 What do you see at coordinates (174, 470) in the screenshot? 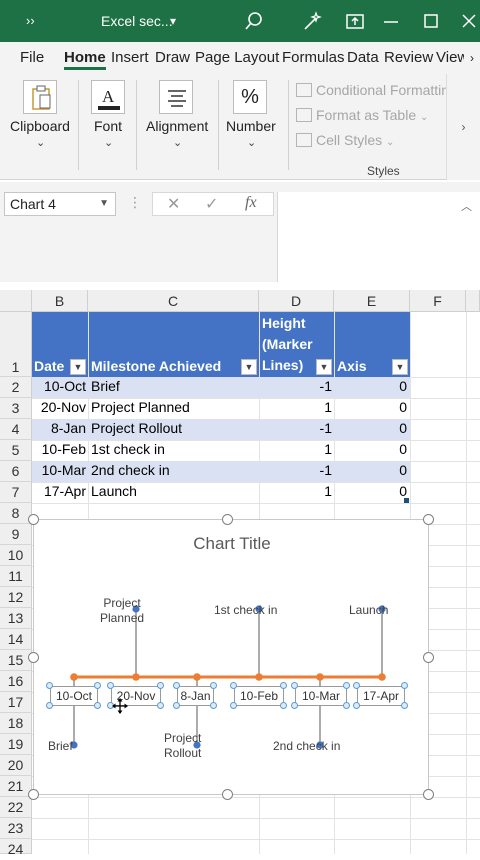
I see `milestone-cell: 2nd check in` at bounding box center [174, 470].